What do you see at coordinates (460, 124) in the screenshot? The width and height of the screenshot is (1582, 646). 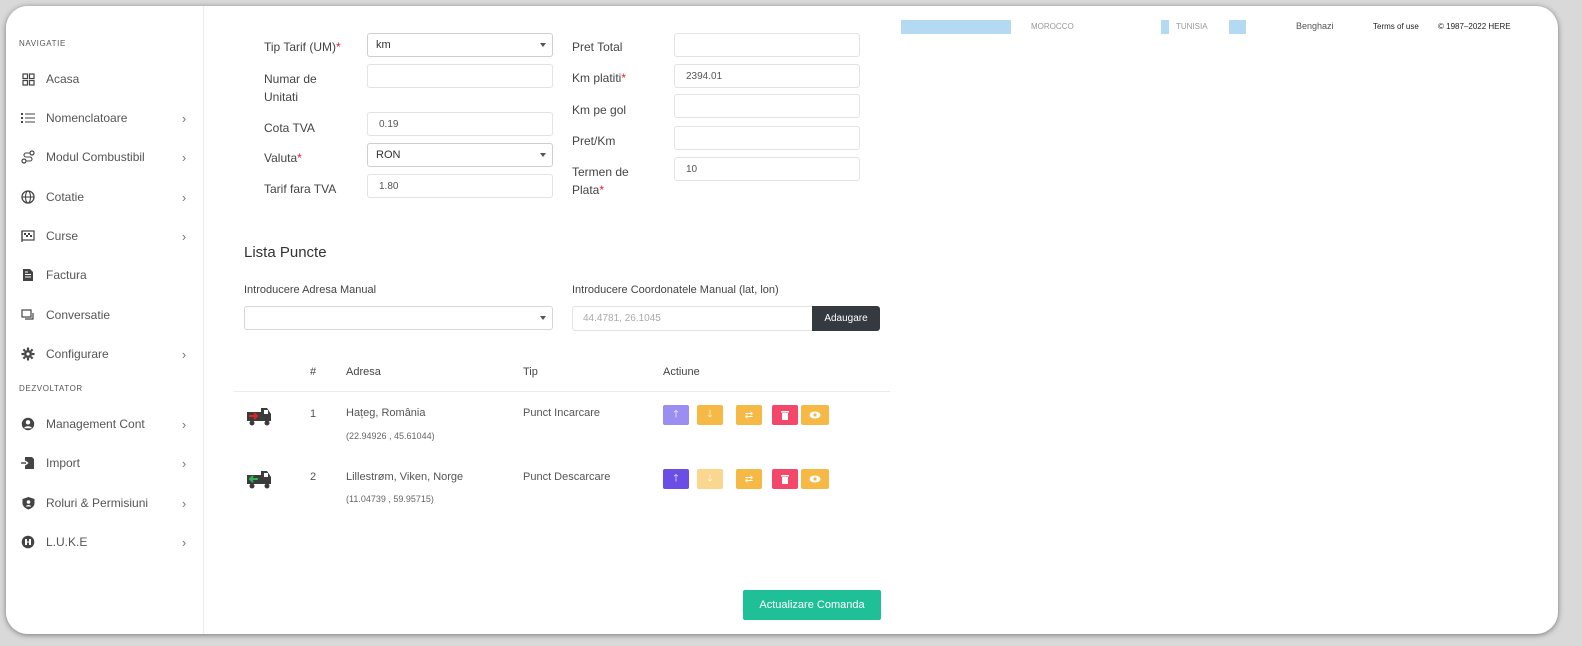 I see `cota-tva-input: 0.19` at bounding box center [460, 124].